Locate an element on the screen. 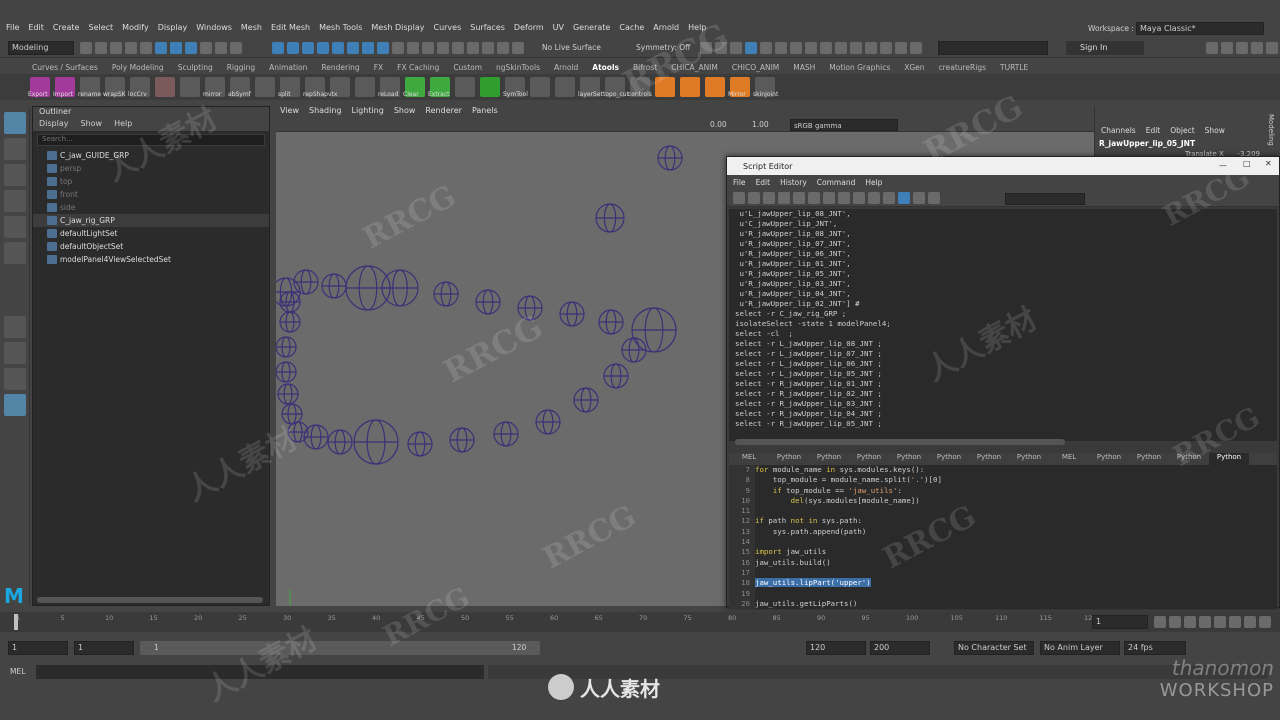  shelf-button-absymf: abSymf is located at coordinates (239, 87).